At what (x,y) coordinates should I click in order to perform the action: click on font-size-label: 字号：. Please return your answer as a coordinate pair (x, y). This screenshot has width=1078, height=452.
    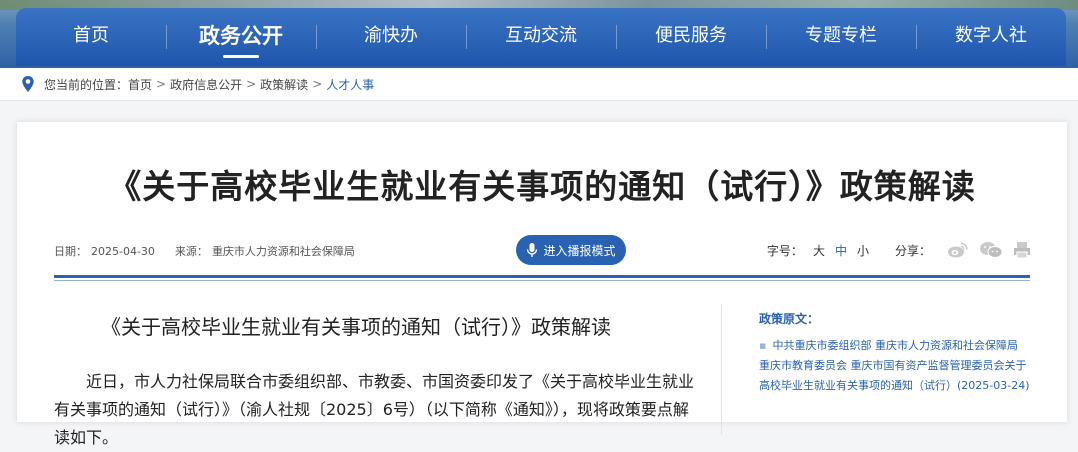
    Looking at the image, I should click on (784, 250).